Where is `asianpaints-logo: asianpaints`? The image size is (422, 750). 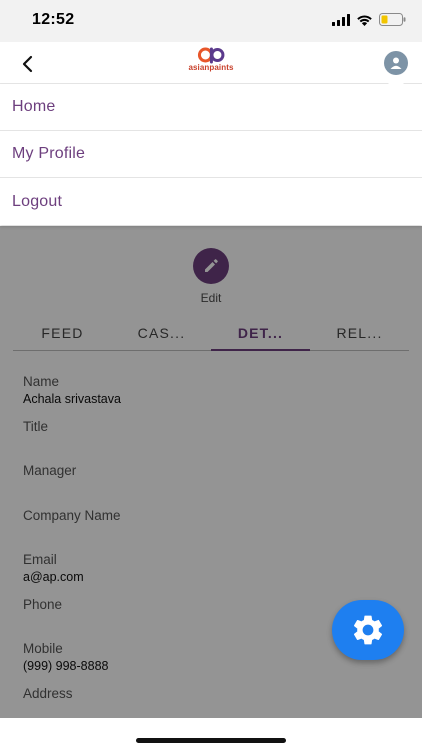 asianpaints-logo: asianpaints is located at coordinates (210, 59).